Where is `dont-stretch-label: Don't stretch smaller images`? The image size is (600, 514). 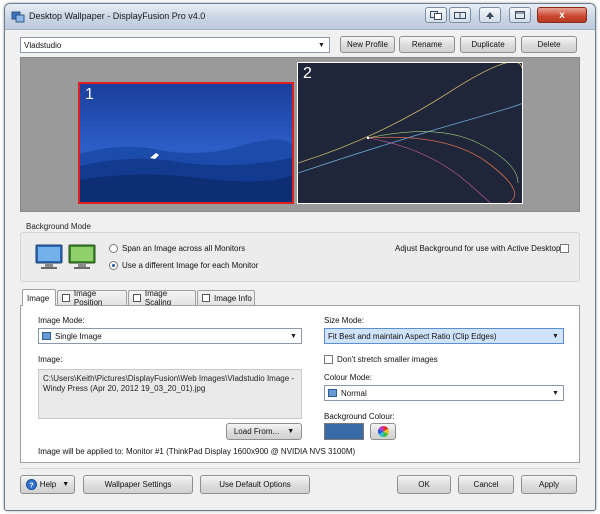 dont-stretch-label: Don't stretch smaller images is located at coordinates (387, 359).